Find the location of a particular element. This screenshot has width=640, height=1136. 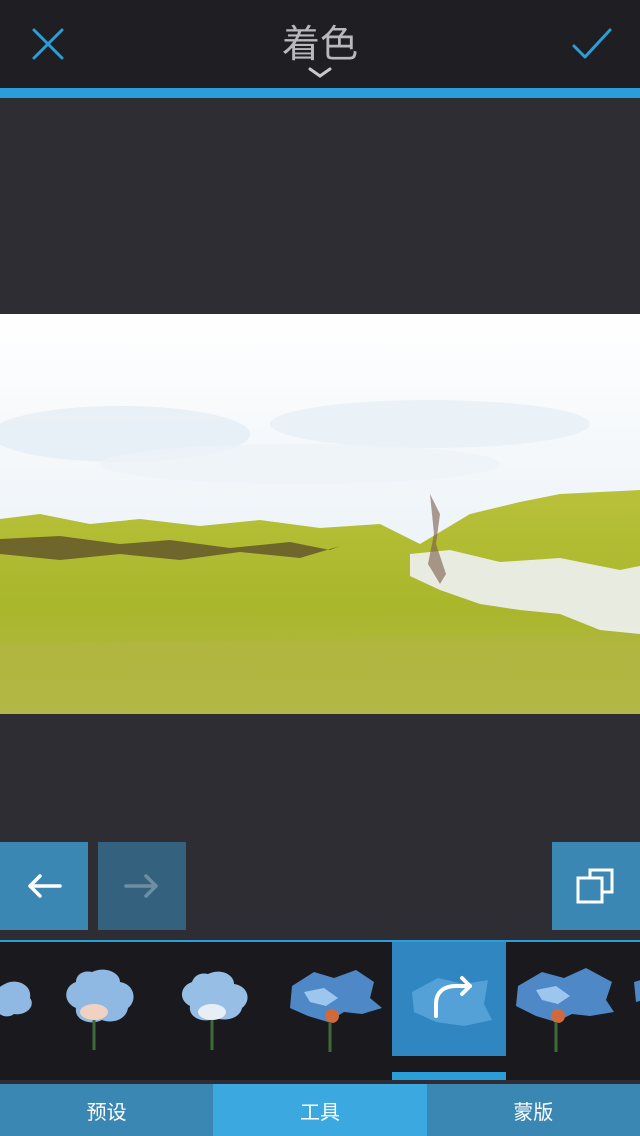

tab-mask: 蒙版 is located at coordinates (533, 1110).